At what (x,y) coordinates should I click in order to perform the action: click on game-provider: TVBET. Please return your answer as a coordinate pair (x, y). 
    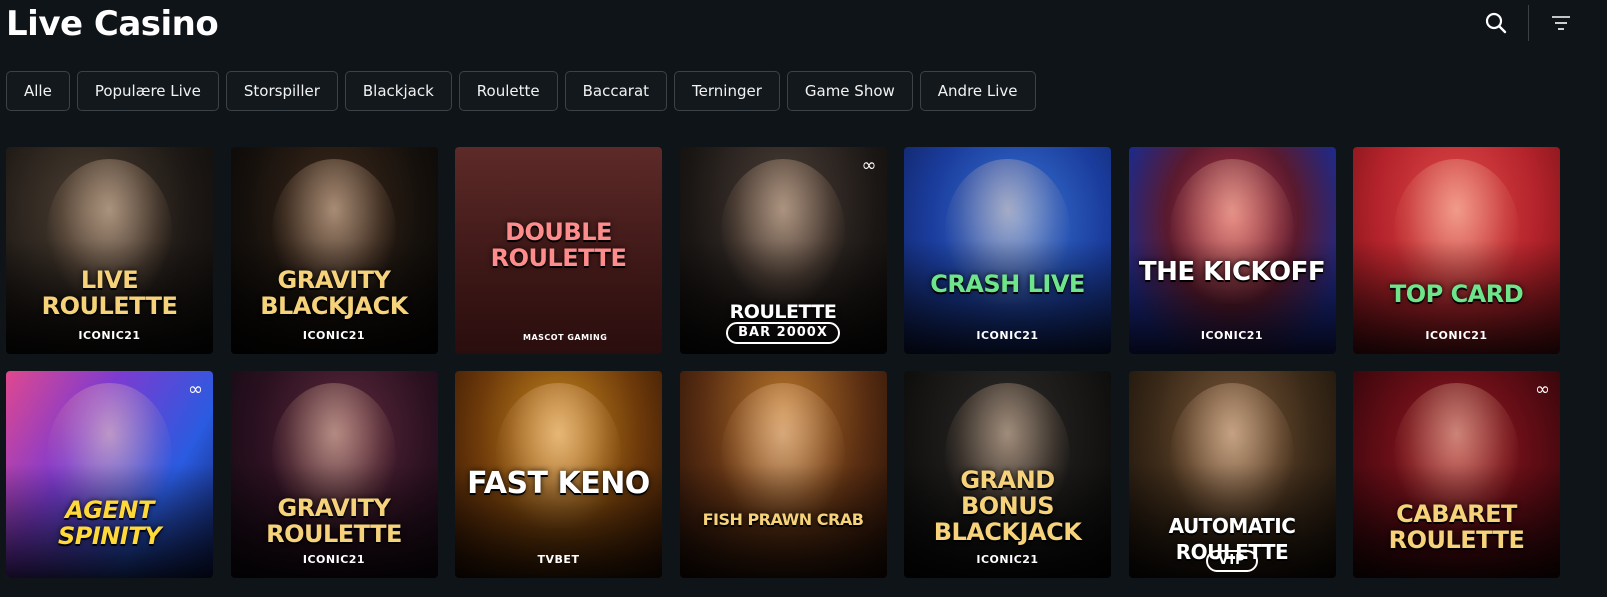
    Looking at the image, I should click on (558, 559).